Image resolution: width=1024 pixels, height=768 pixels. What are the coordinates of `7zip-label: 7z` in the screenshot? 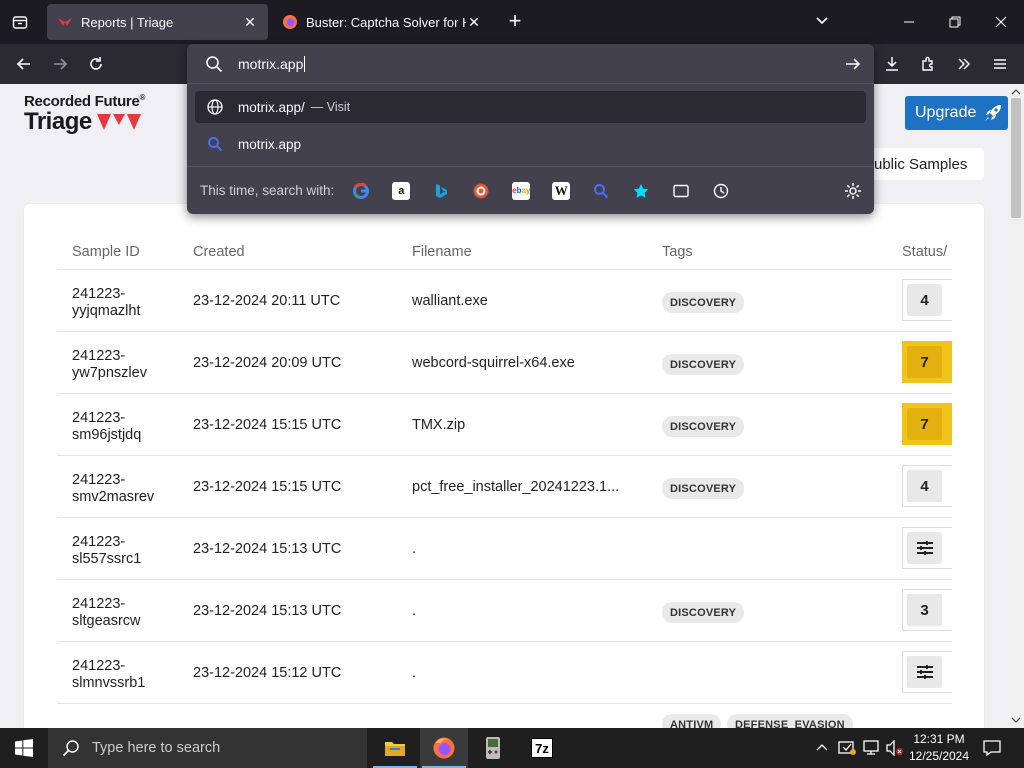 It's located at (542, 748).